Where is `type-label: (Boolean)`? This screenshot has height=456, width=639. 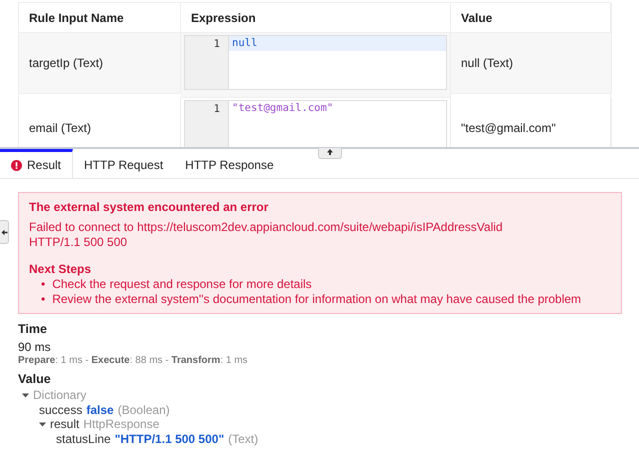 type-label: (Boolean) is located at coordinates (144, 409).